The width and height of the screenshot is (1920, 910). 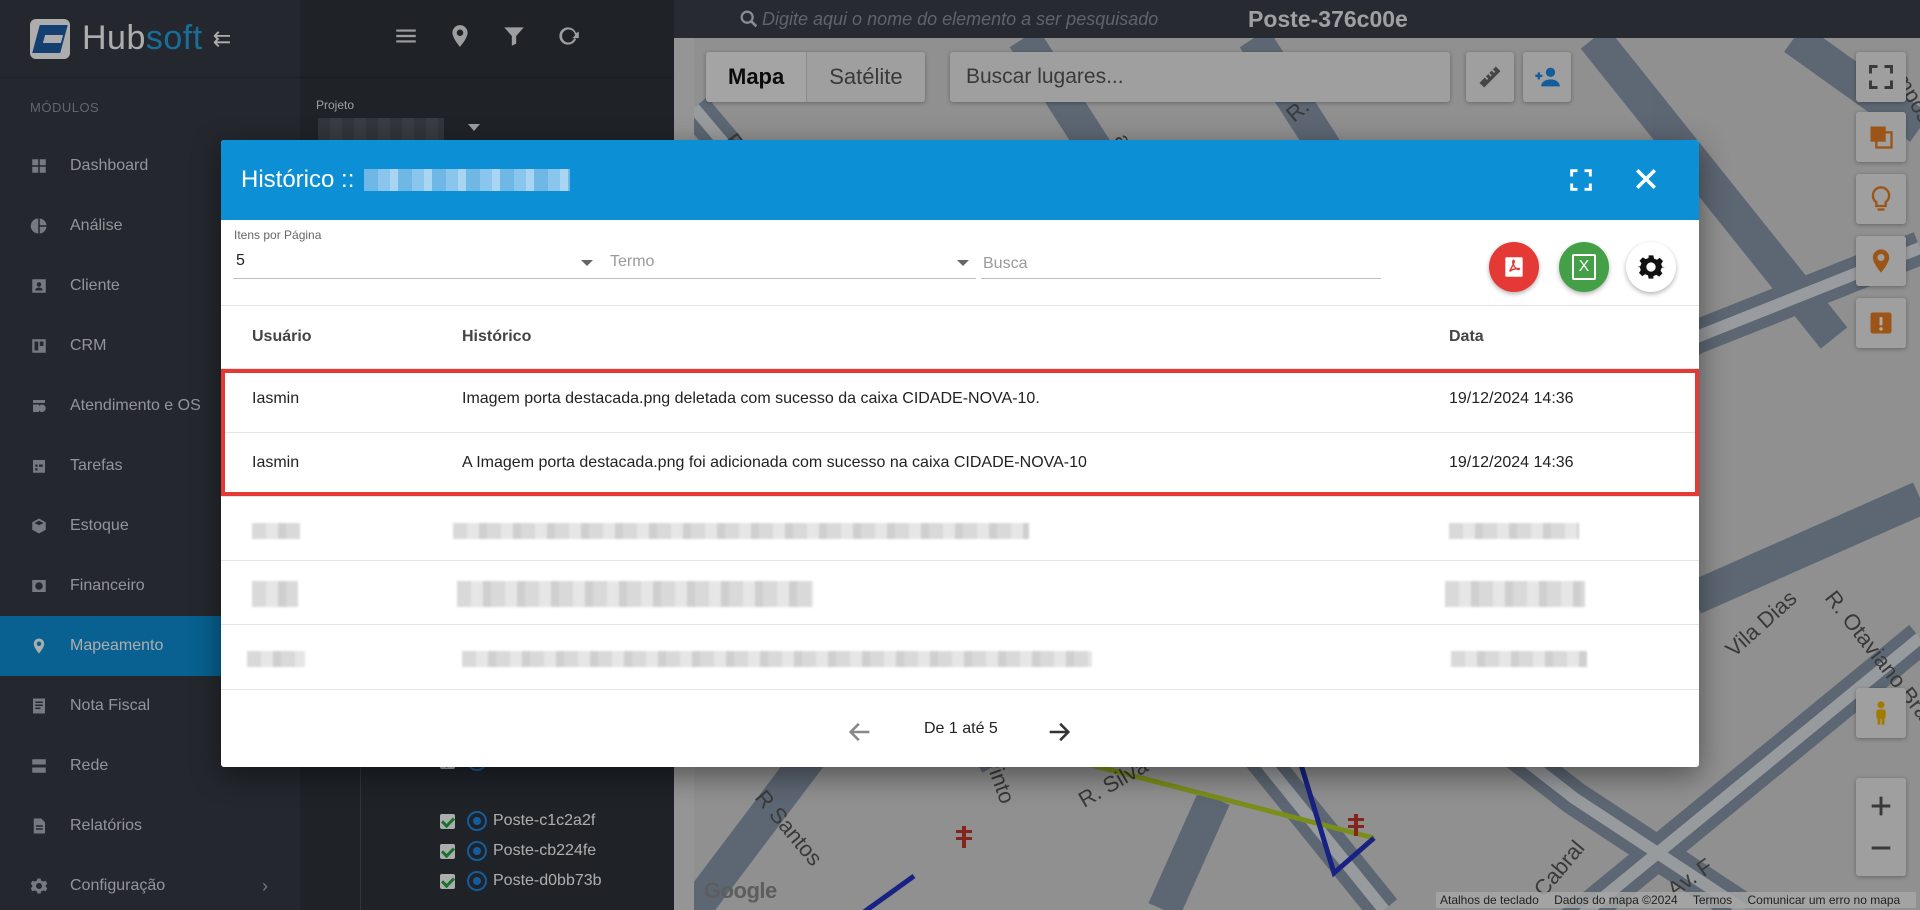 I want to click on table-header: Usuário Histórico Data, so click(x=960, y=337).